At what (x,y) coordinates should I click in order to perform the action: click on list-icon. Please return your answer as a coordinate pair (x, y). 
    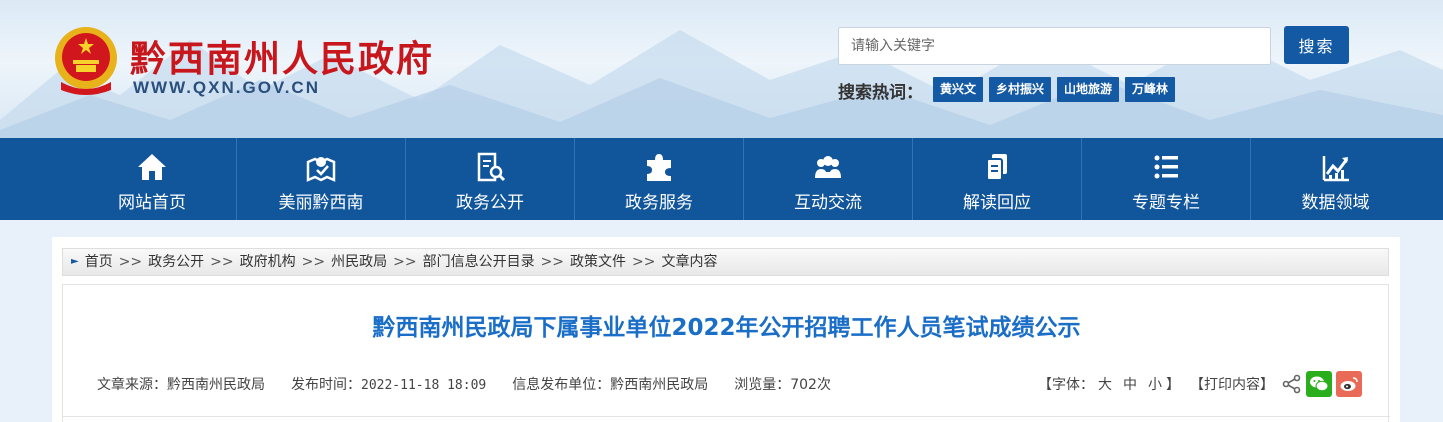
    Looking at the image, I should click on (1166, 167).